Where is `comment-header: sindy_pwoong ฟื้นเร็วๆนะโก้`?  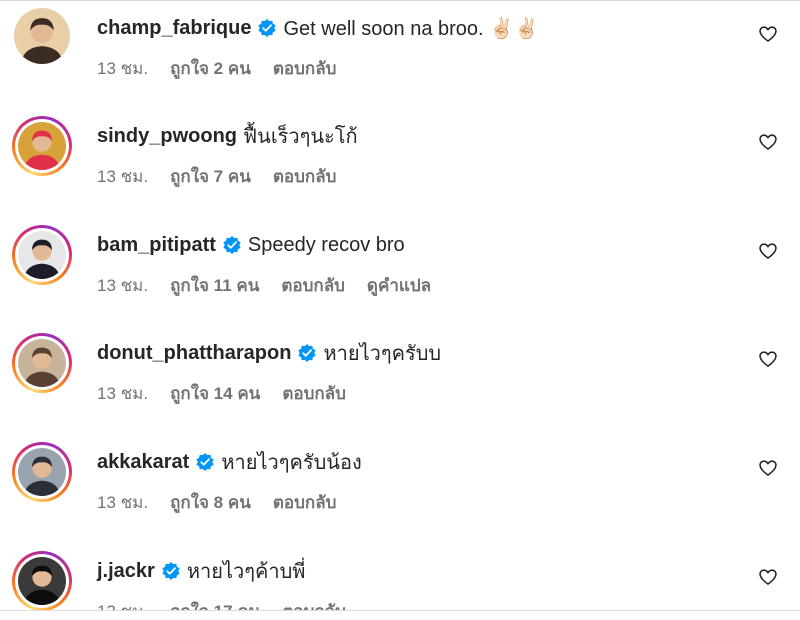
comment-header: sindy_pwoong ฟื้นเร็วๆนะโก้ is located at coordinates (227, 136).